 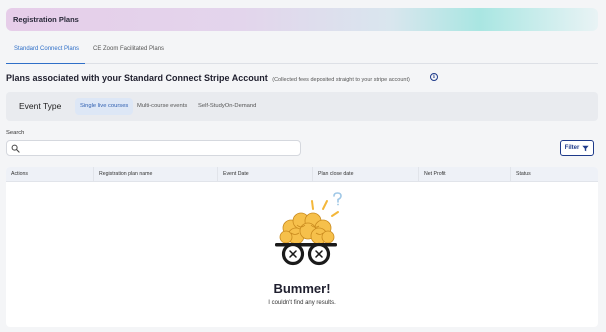 What do you see at coordinates (434, 77) in the screenshot?
I see `info-icon: i` at bounding box center [434, 77].